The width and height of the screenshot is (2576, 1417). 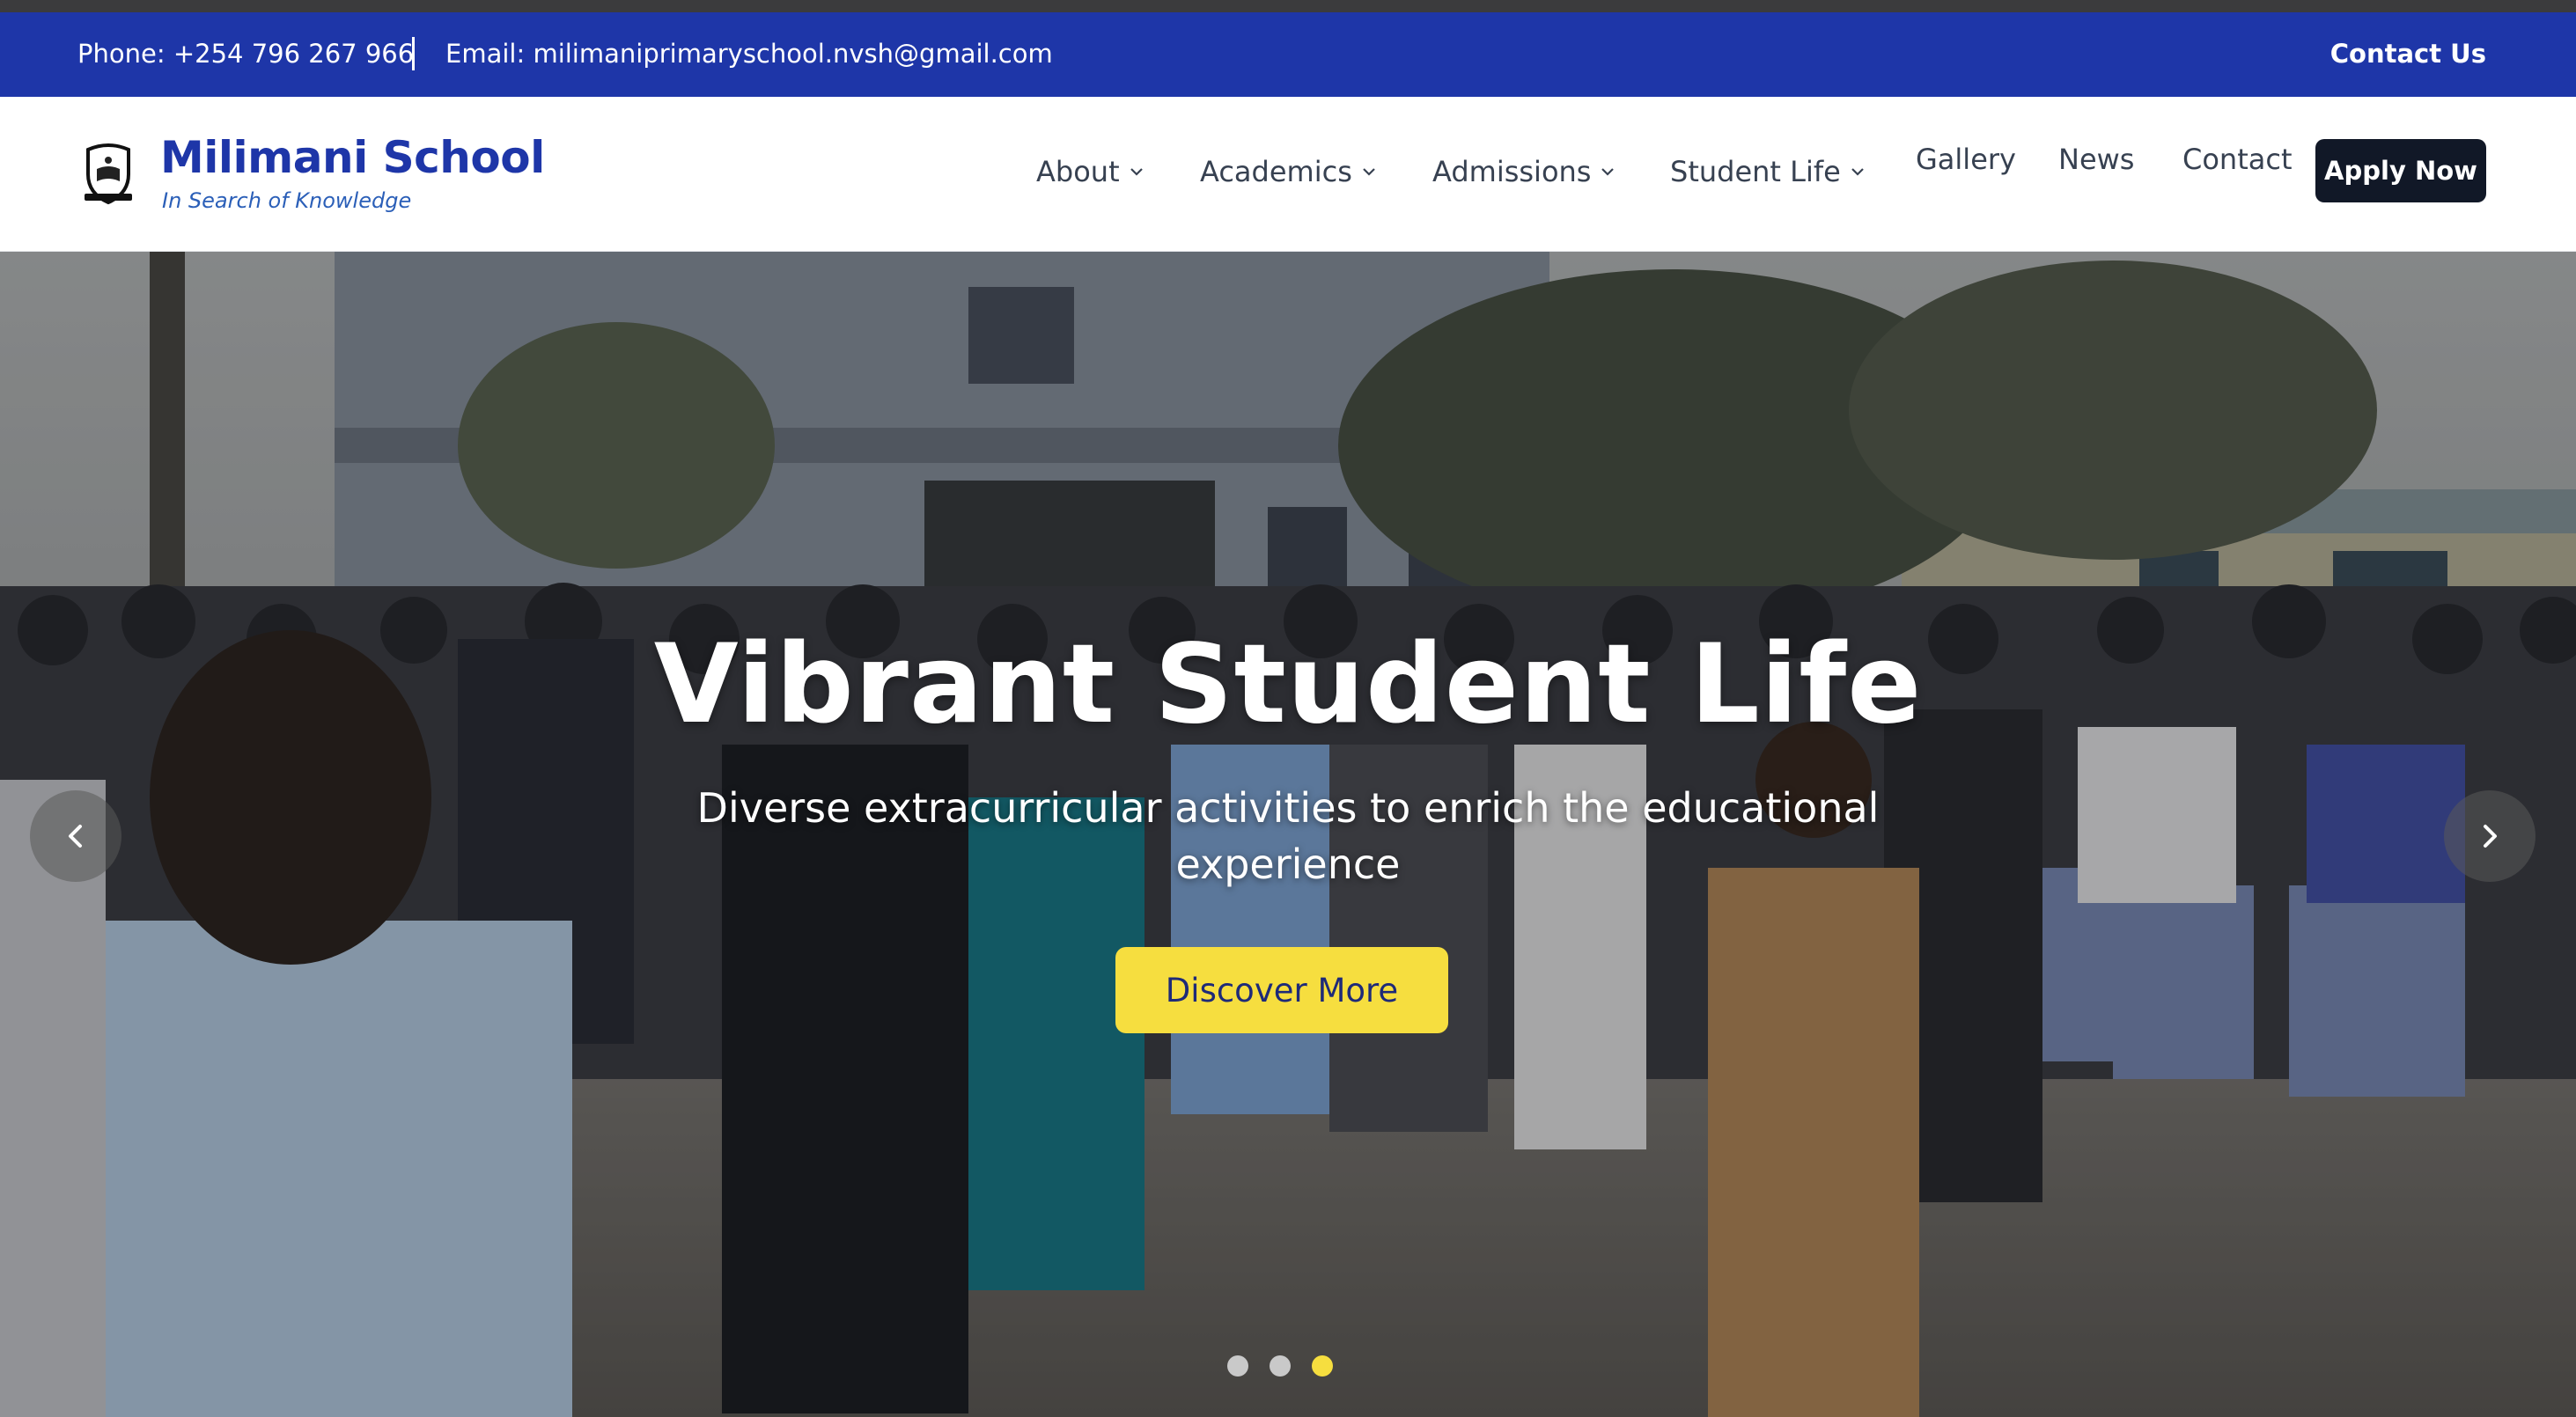 I want to click on nav-about: About, so click(x=1090, y=171).